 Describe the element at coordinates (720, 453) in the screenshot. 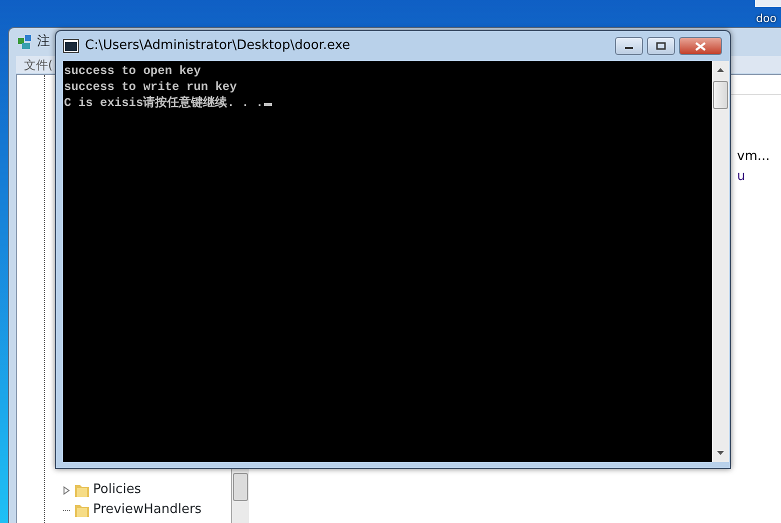

I see `scroll-down-icon` at that location.